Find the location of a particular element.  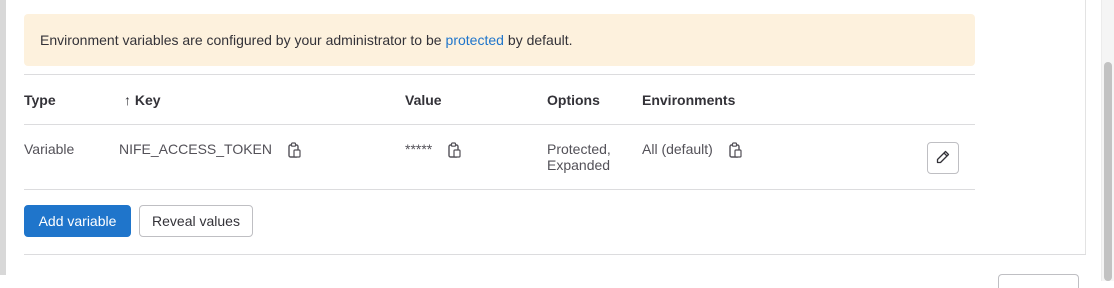

partially-visible-button is located at coordinates (1038, 281).